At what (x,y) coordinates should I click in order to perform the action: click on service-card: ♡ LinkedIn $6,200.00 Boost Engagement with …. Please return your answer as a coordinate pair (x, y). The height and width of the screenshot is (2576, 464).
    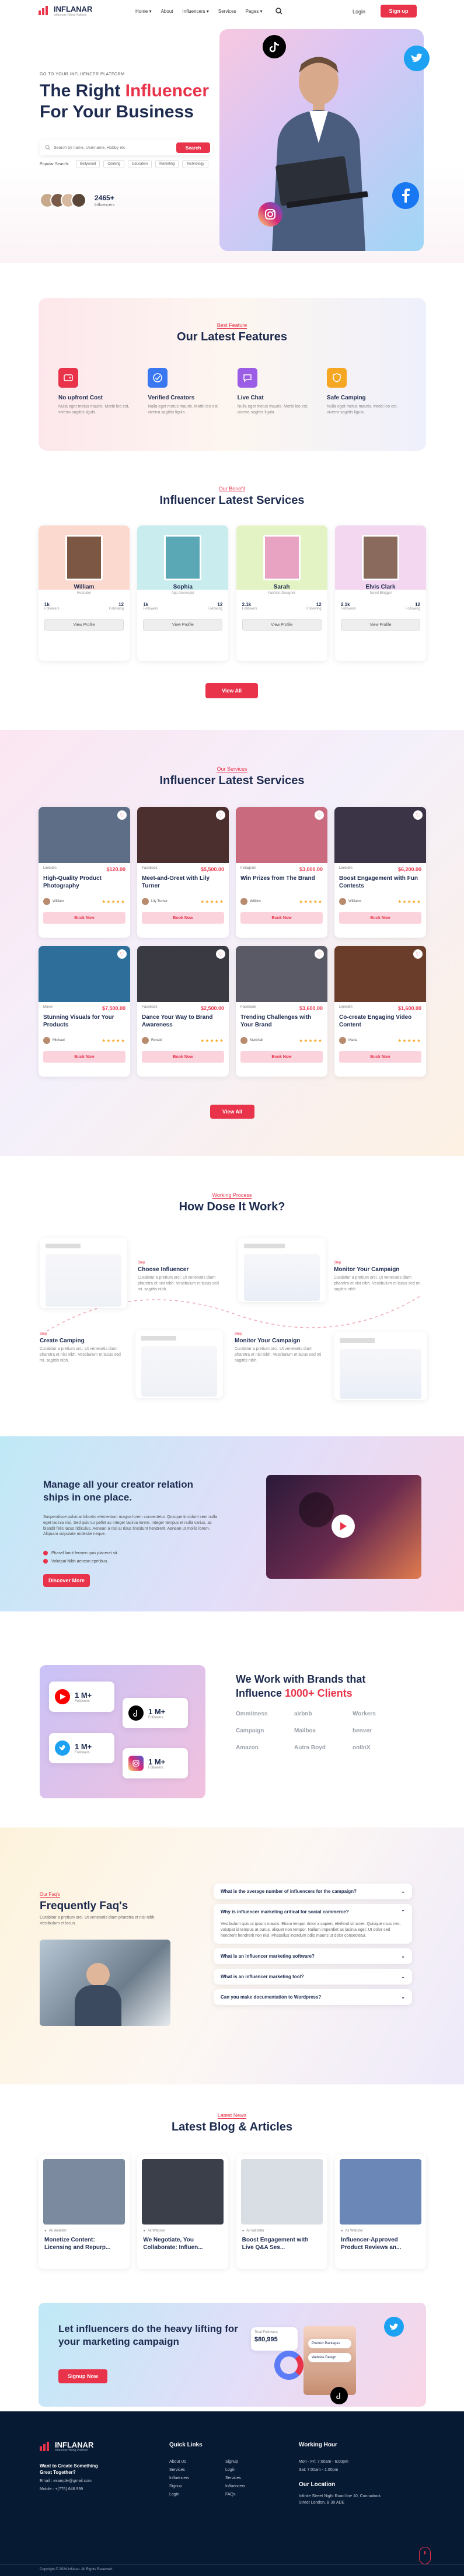
    Looking at the image, I should click on (380, 872).